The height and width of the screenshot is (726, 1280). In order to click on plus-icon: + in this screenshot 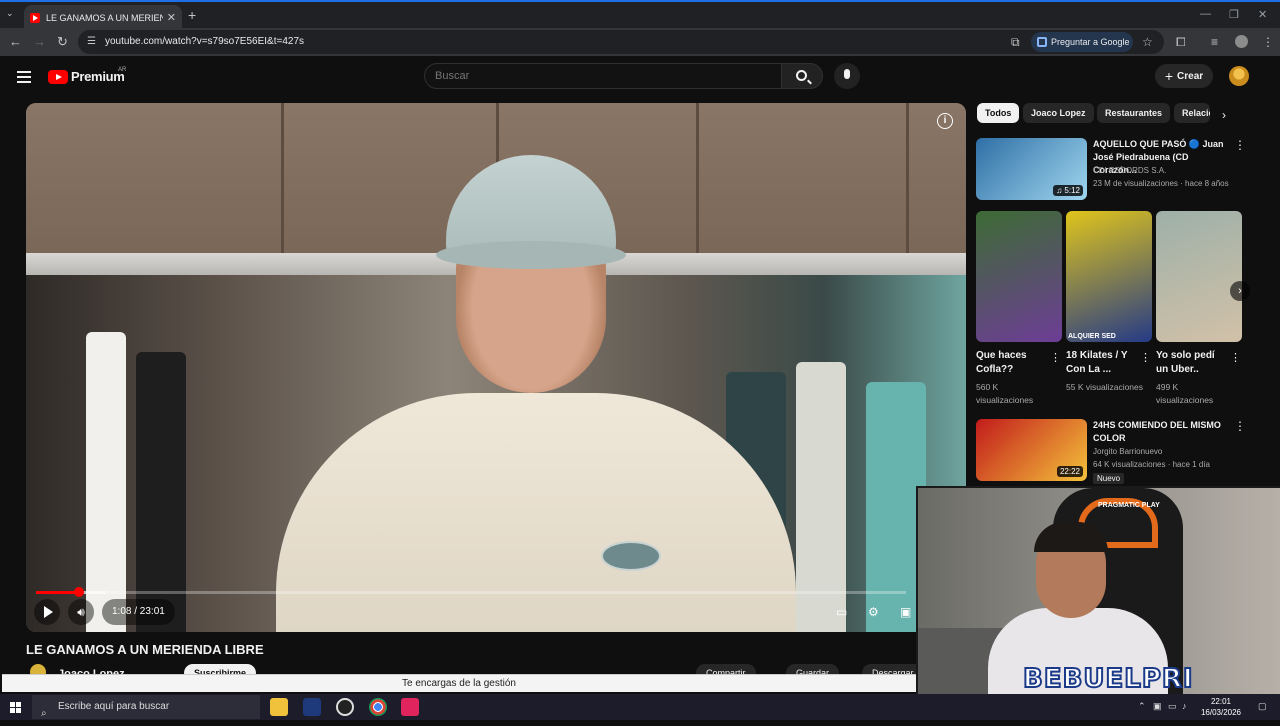, I will do `click(1169, 76)`.